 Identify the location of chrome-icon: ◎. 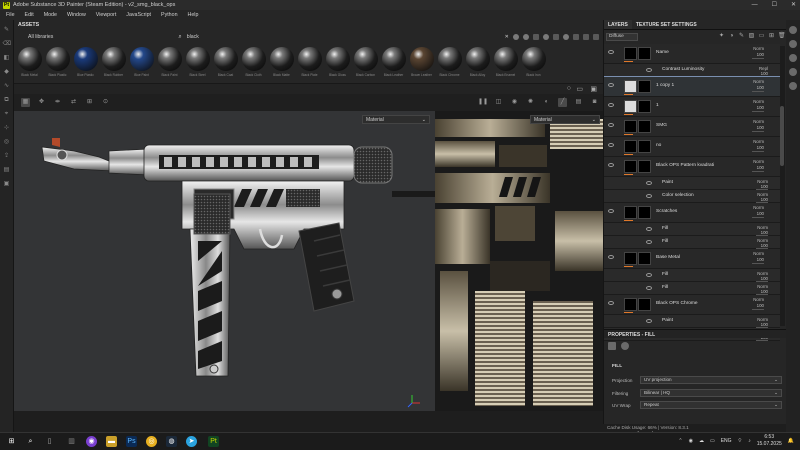
(151, 441).